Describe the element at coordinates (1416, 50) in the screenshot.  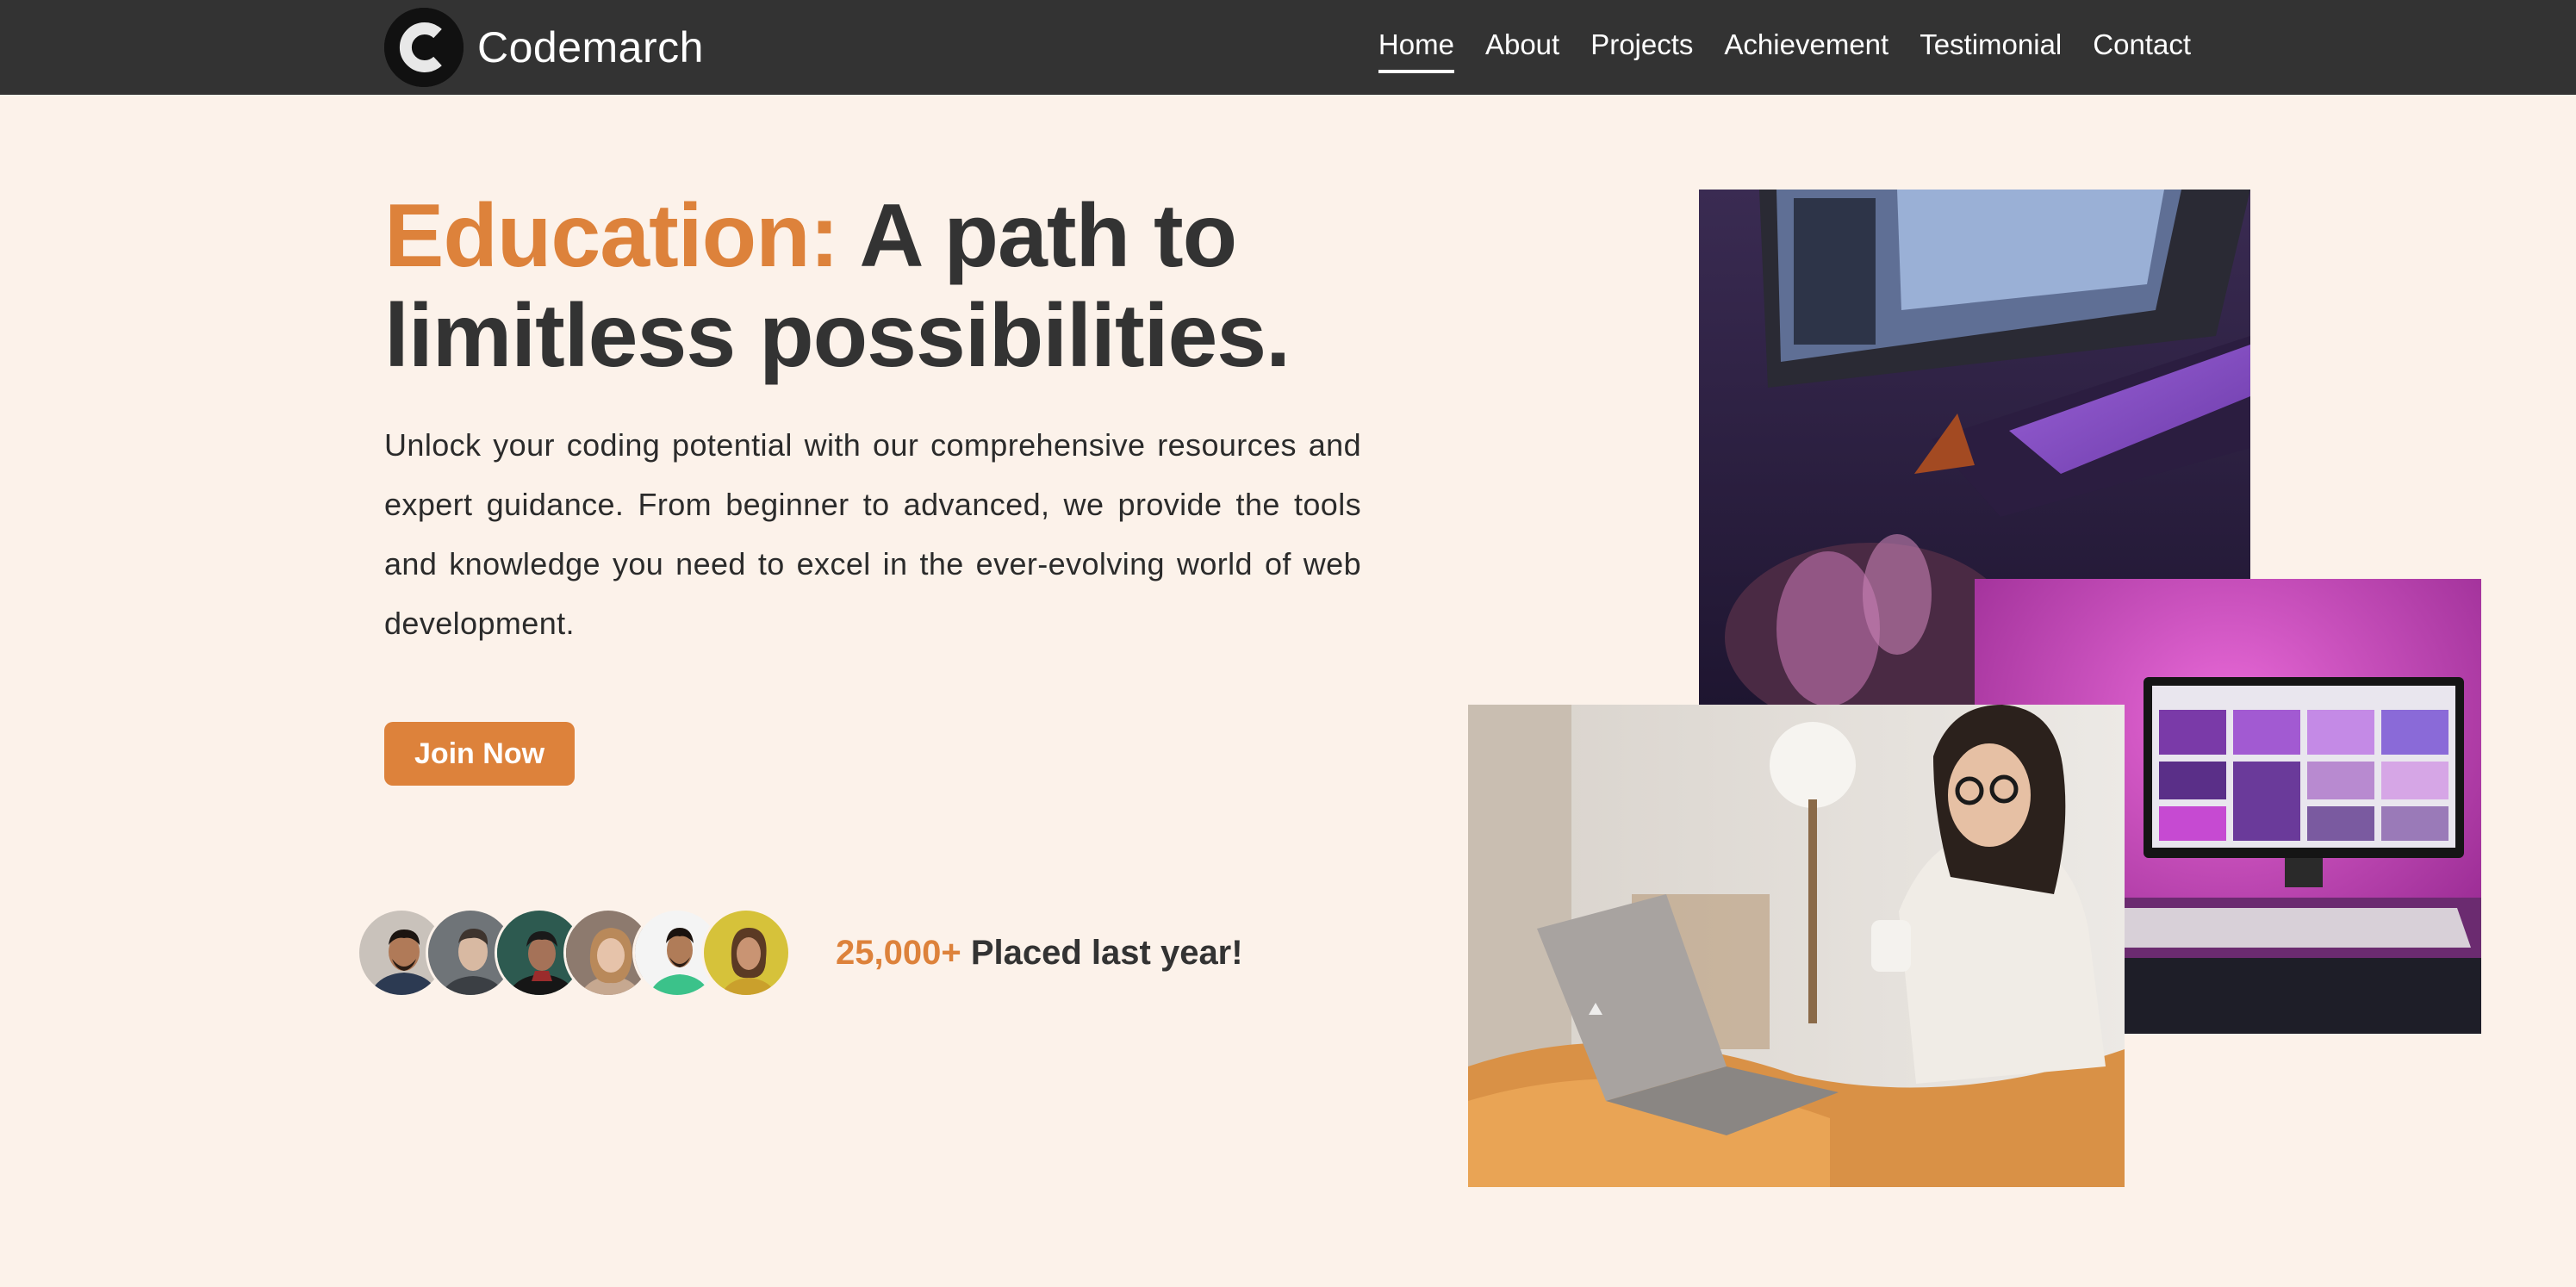
I see `nav-link-home: Home` at that location.